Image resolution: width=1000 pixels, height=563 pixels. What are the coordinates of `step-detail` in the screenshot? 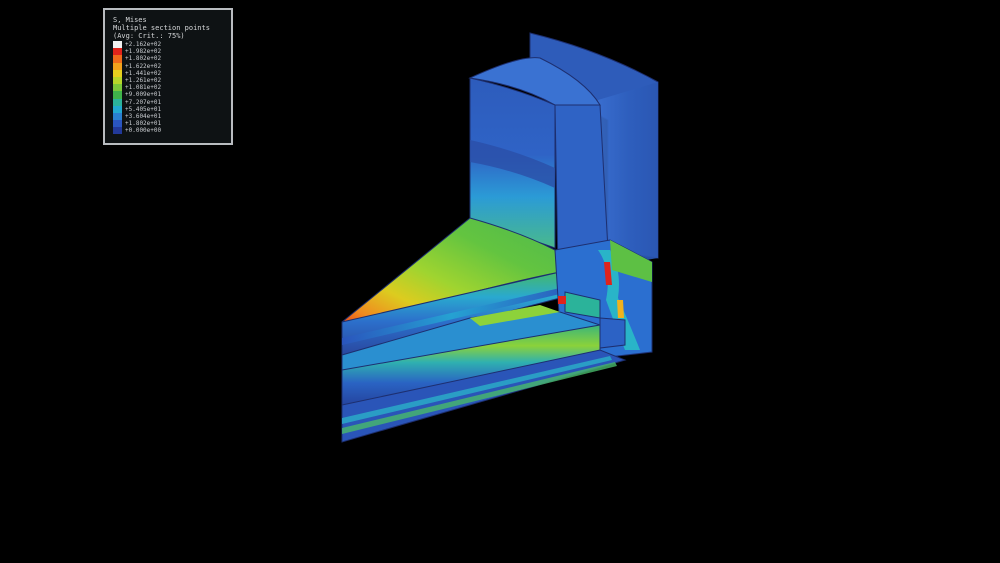 It's located at (612, 333).